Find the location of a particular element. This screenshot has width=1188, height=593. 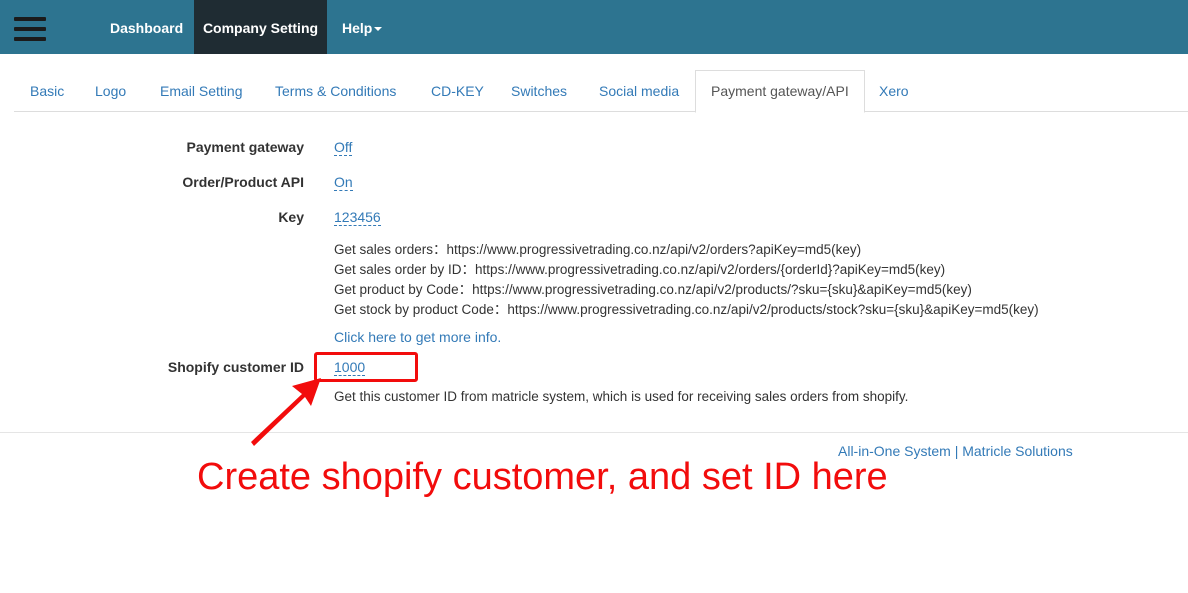

tab-cd-key: CD-KEY is located at coordinates (457, 91).